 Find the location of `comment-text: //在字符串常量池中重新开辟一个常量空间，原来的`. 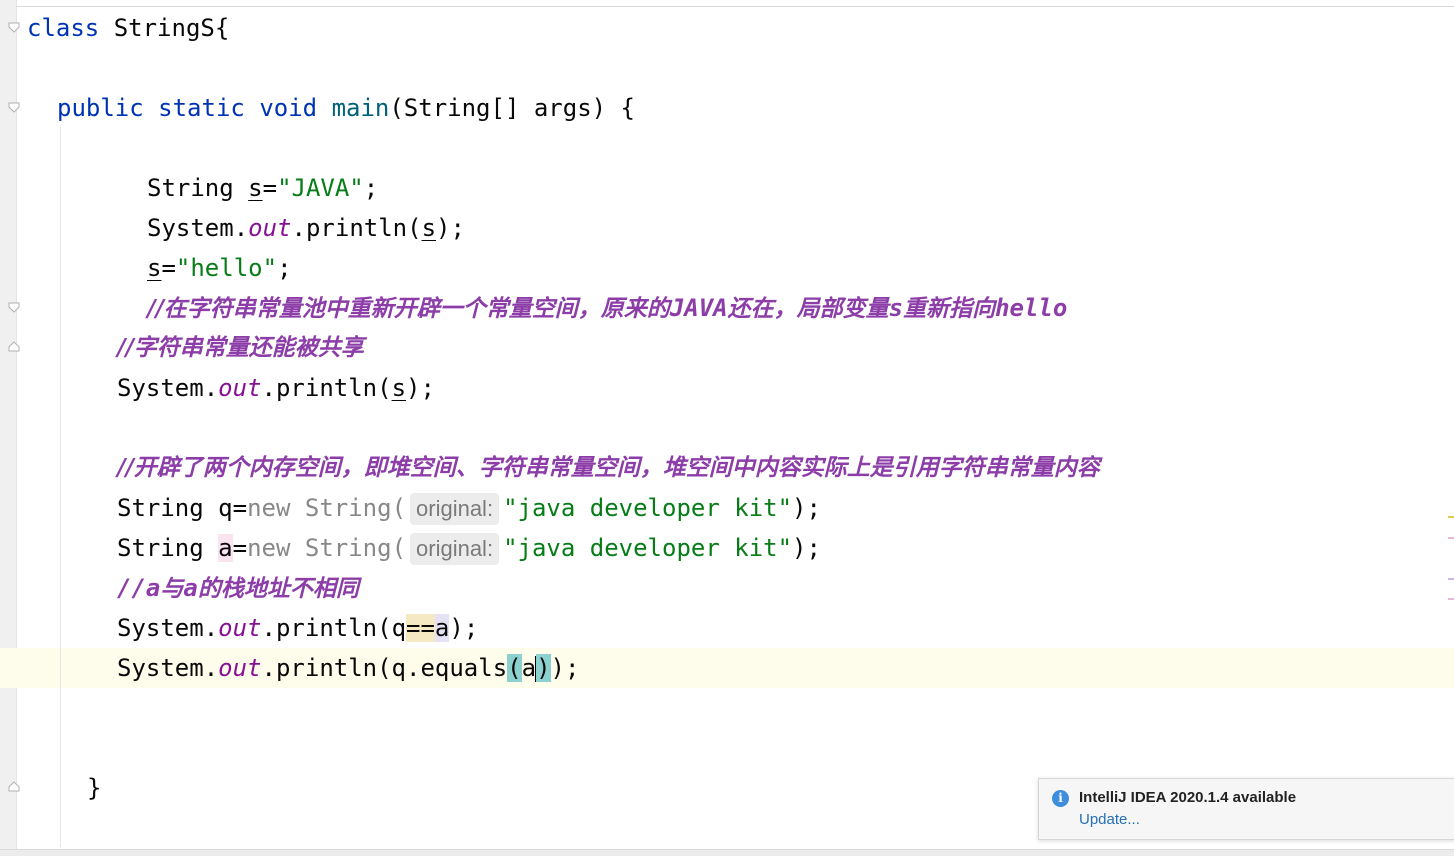

comment-text: //在字符串常量池中重新开辟一个常量空间，原来的 is located at coordinates (408, 308).